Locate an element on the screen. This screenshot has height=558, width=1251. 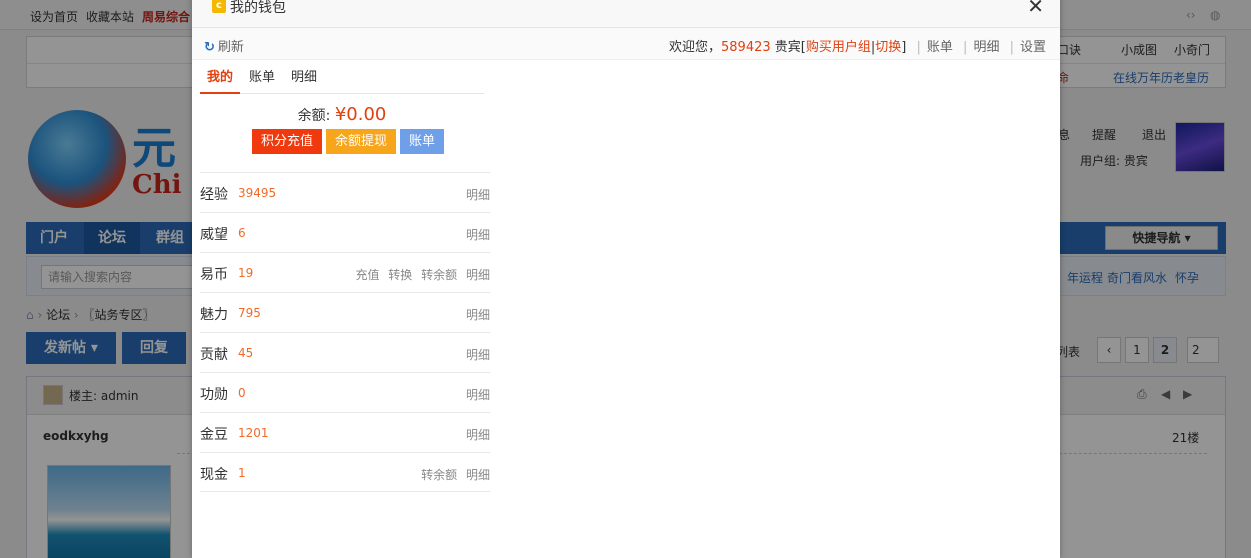
close-icon: ✕ is located at coordinates (1035, 8).